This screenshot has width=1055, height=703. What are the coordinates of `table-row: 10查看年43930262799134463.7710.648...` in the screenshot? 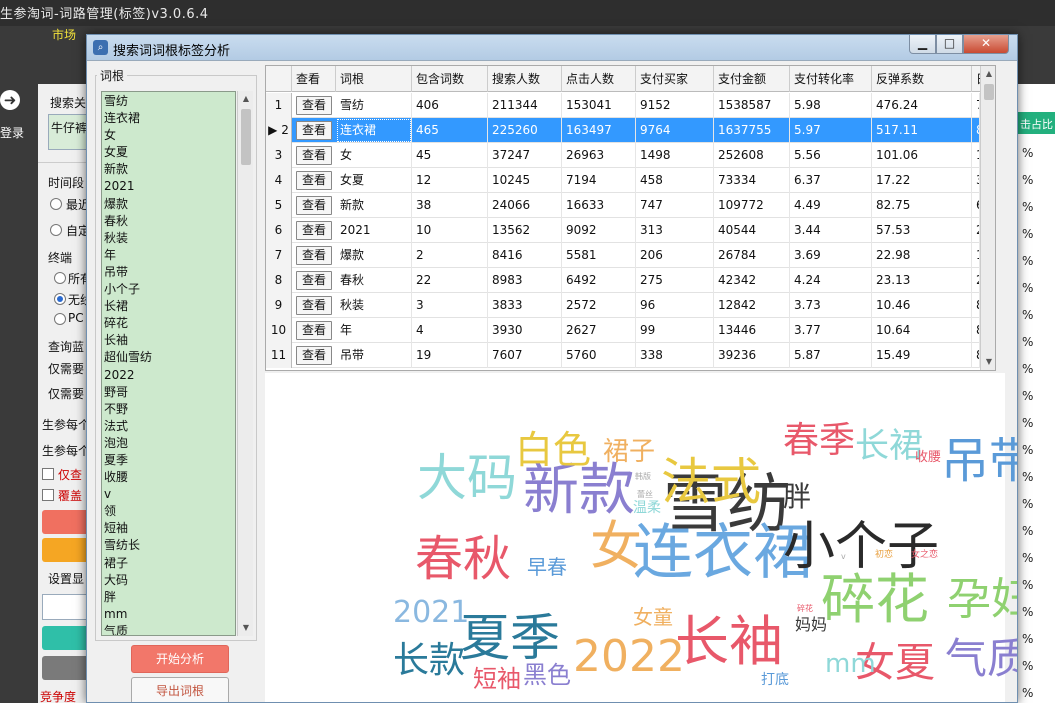 It's located at (630, 330).